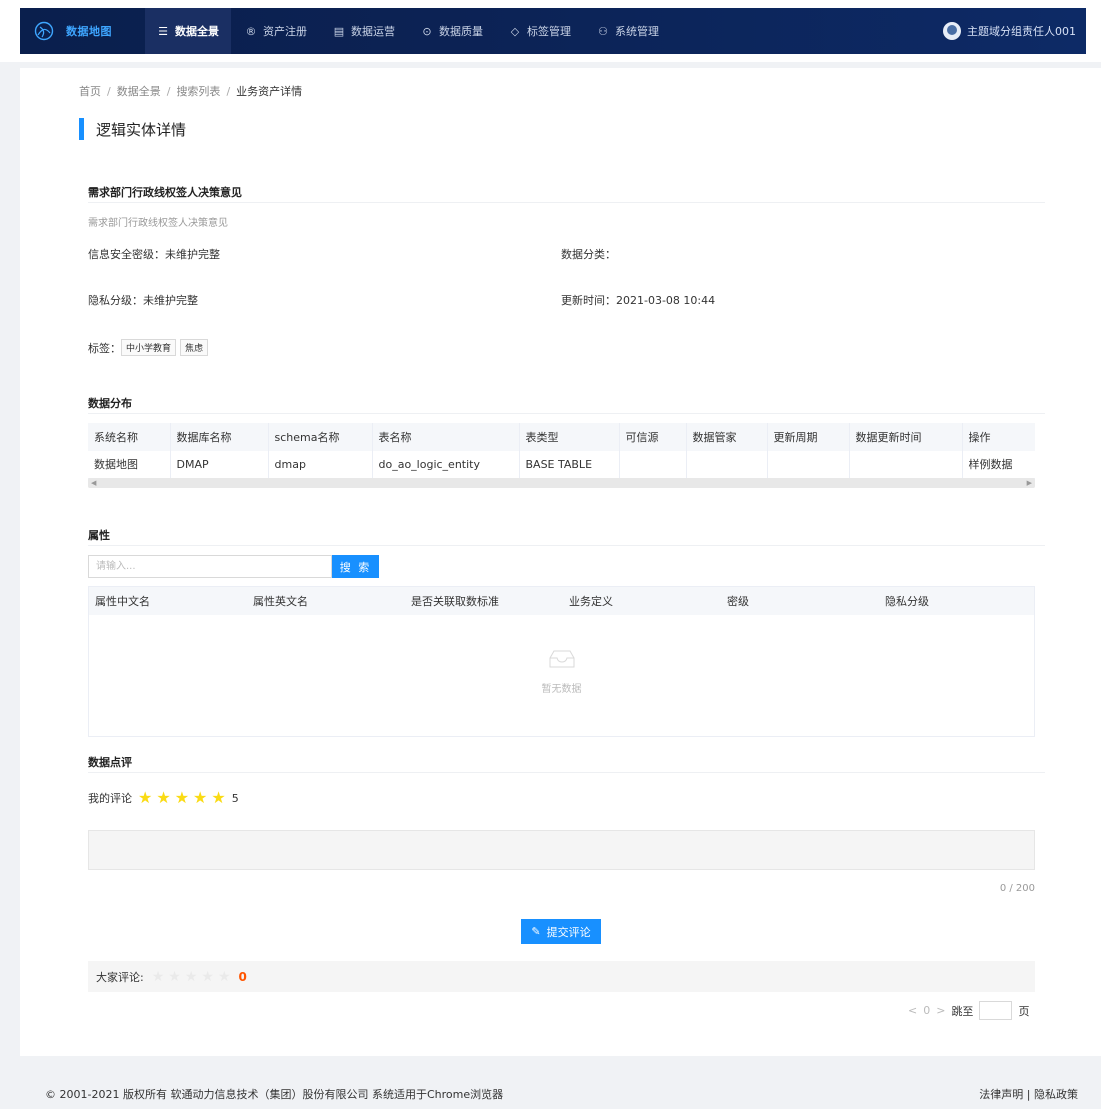 The width and height of the screenshot is (1101, 1109). I want to click on nav-item-data-panorama: ☰ 数据全景, so click(188, 31).